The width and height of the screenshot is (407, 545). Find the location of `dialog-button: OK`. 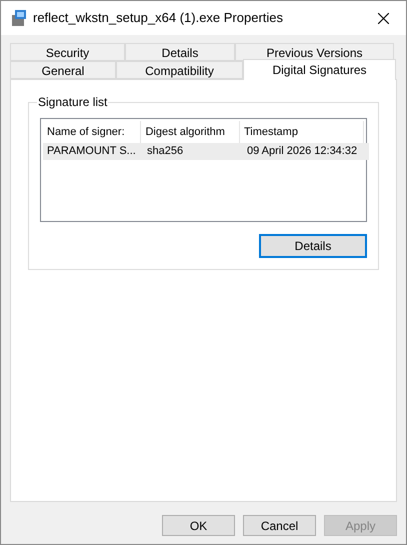

dialog-button: OK is located at coordinates (198, 525).